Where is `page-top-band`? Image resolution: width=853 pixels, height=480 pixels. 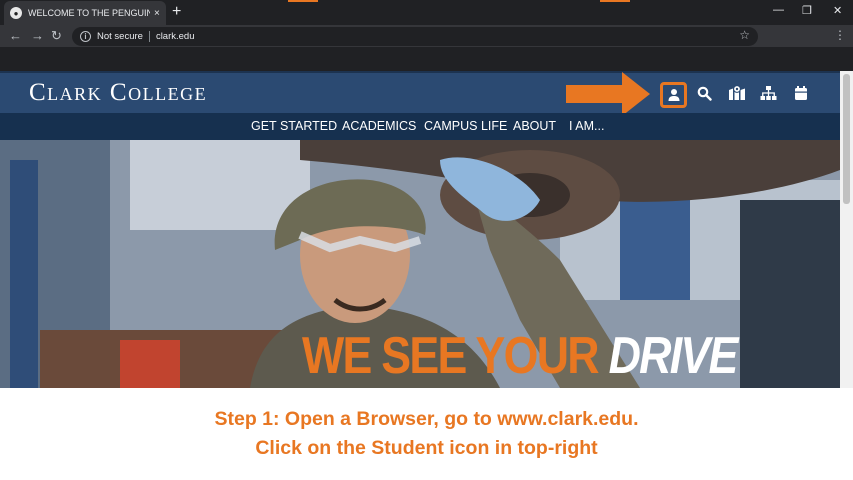
page-top-band is located at coordinates (426, 59).